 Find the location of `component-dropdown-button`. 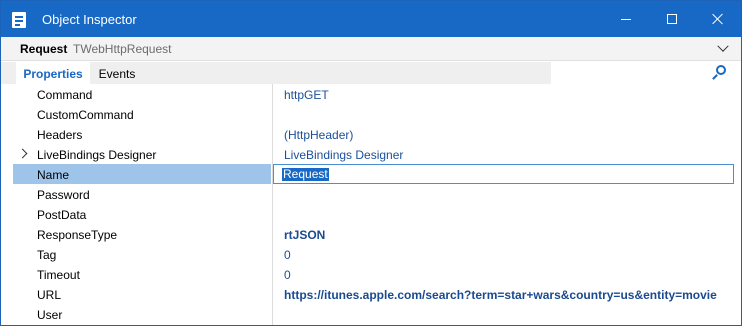

component-dropdown-button is located at coordinates (723, 49).